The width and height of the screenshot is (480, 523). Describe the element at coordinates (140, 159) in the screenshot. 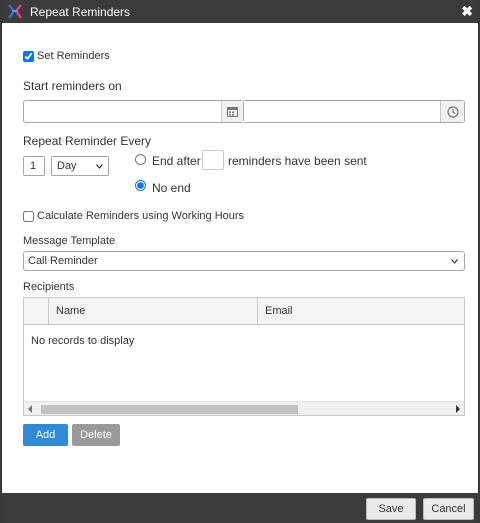

I see `end-after-radio` at that location.